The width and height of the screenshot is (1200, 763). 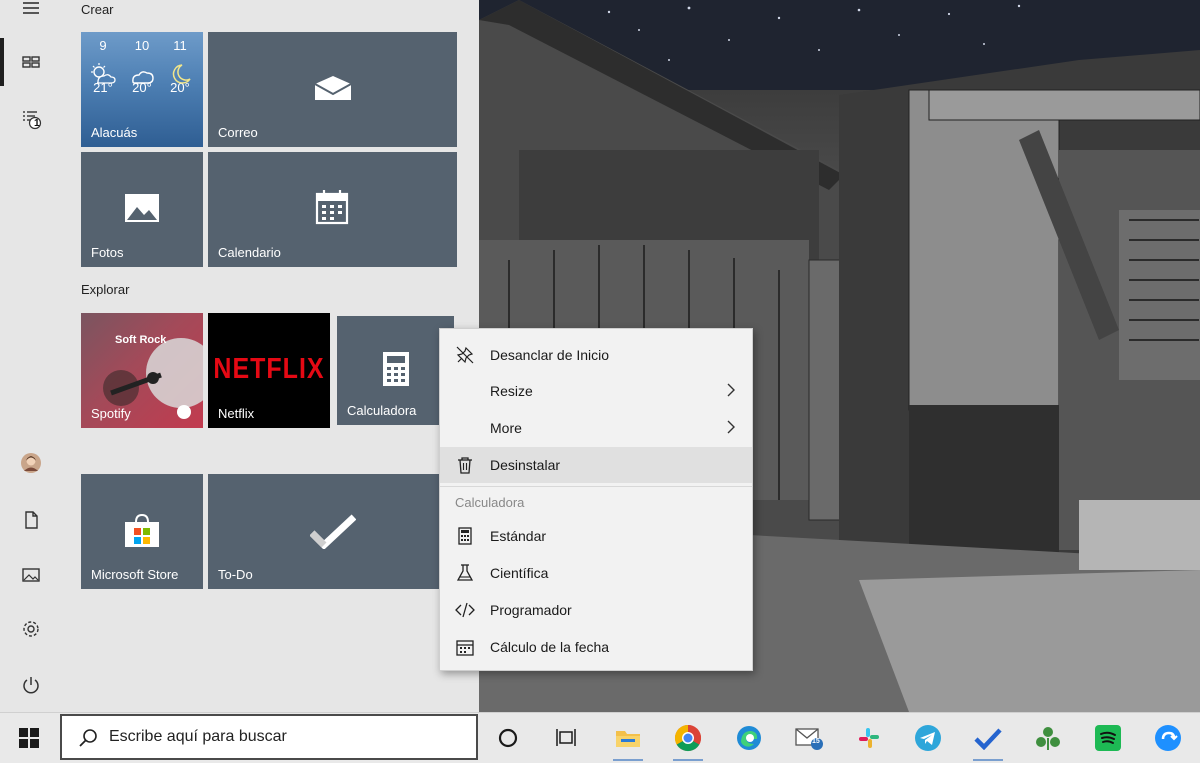 What do you see at coordinates (809, 738) in the screenshot?
I see `taskbar-mail: 15` at bounding box center [809, 738].